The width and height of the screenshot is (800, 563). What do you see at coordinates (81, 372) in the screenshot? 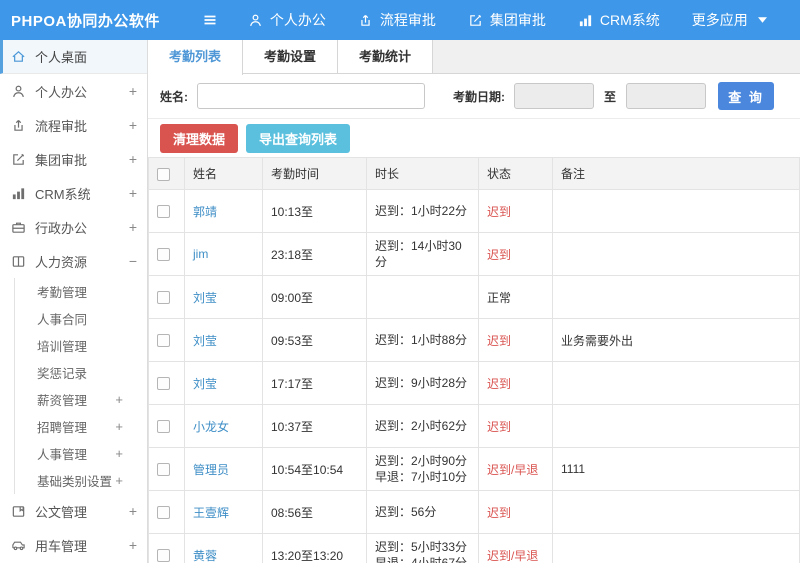
I see `sidebar-subitem-4: 奖惩记录` at bounding box center [81, 372].